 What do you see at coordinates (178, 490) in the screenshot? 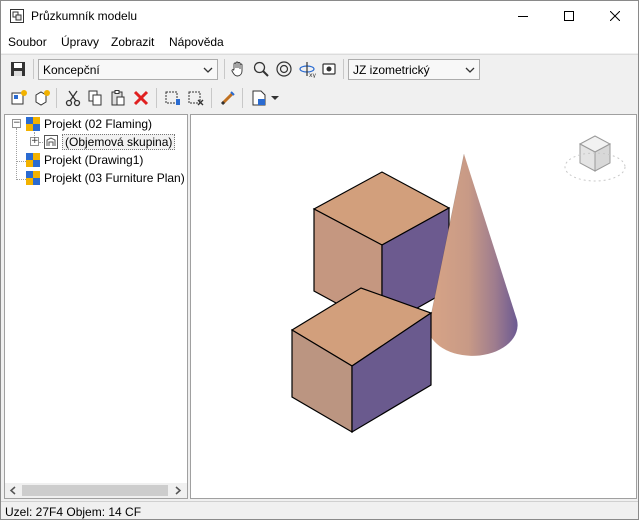
I see `scroll-right-arrow-icon` at bounding box center [178, 490].